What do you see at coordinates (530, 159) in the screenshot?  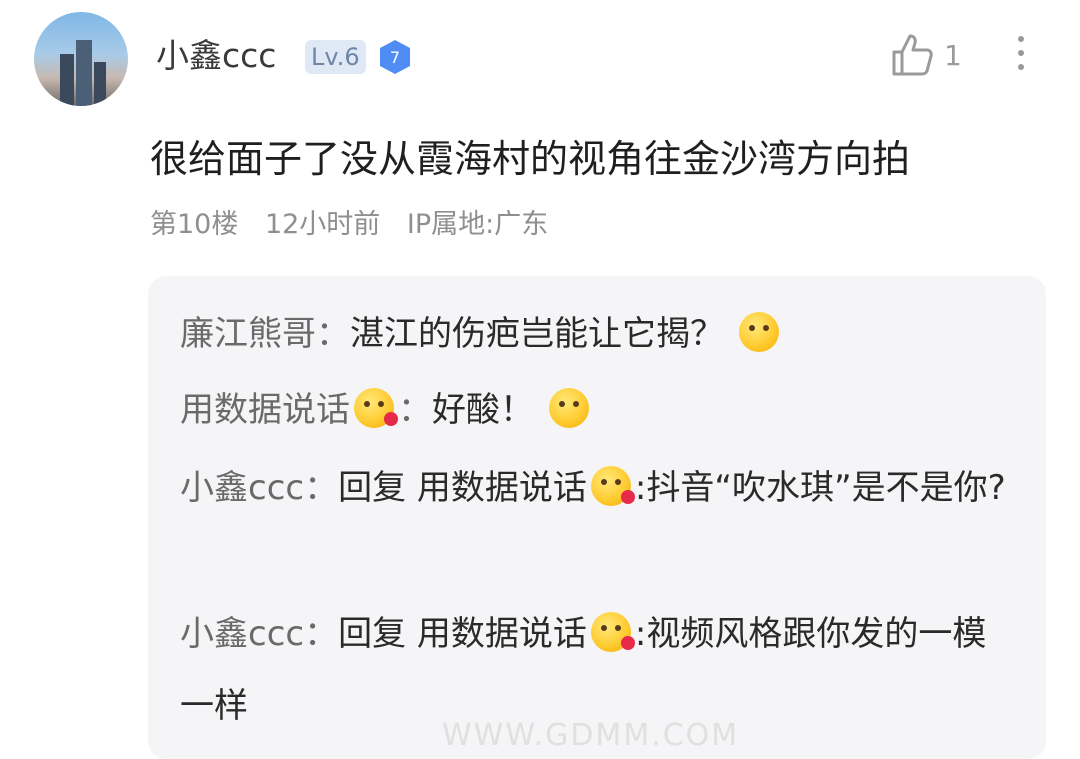 I see `comment-text: 很给面子了没从霞海村的视角往金沙湾方向拍` at bounding box center [530, 159].